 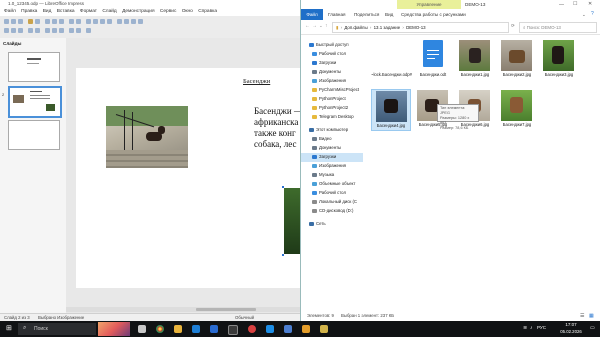 What do you see at coordinates (329, 80) in the screenshot?
I see `nav-pictures: Изображения` at bounding box center [329, 80].